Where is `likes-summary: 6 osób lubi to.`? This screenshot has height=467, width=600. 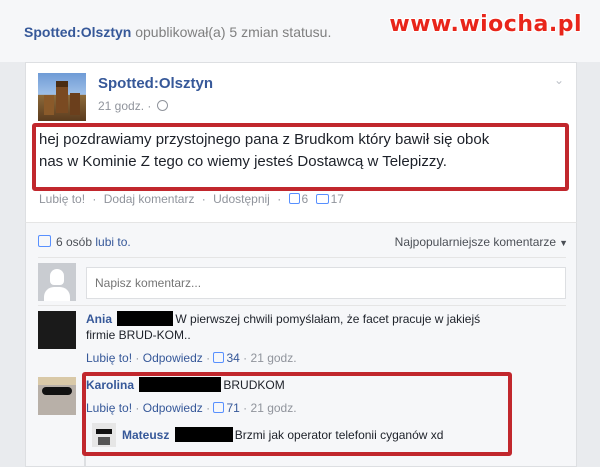 likes-summary: 6 osób lubi to. is located at coordinates (84, 242).